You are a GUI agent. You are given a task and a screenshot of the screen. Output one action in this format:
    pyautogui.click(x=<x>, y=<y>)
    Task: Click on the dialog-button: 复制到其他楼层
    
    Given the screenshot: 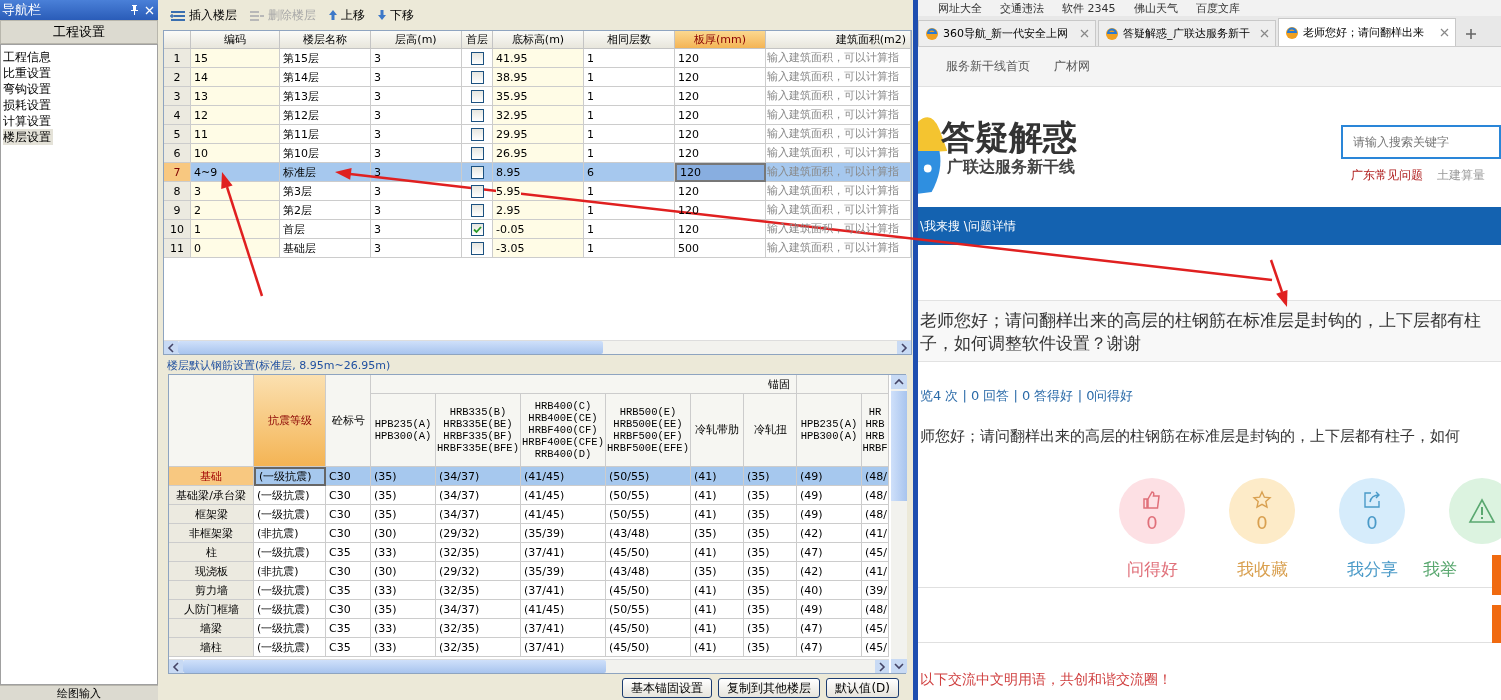 What is the action you would take?
    pyautogui.click(x=769, y=688)
    